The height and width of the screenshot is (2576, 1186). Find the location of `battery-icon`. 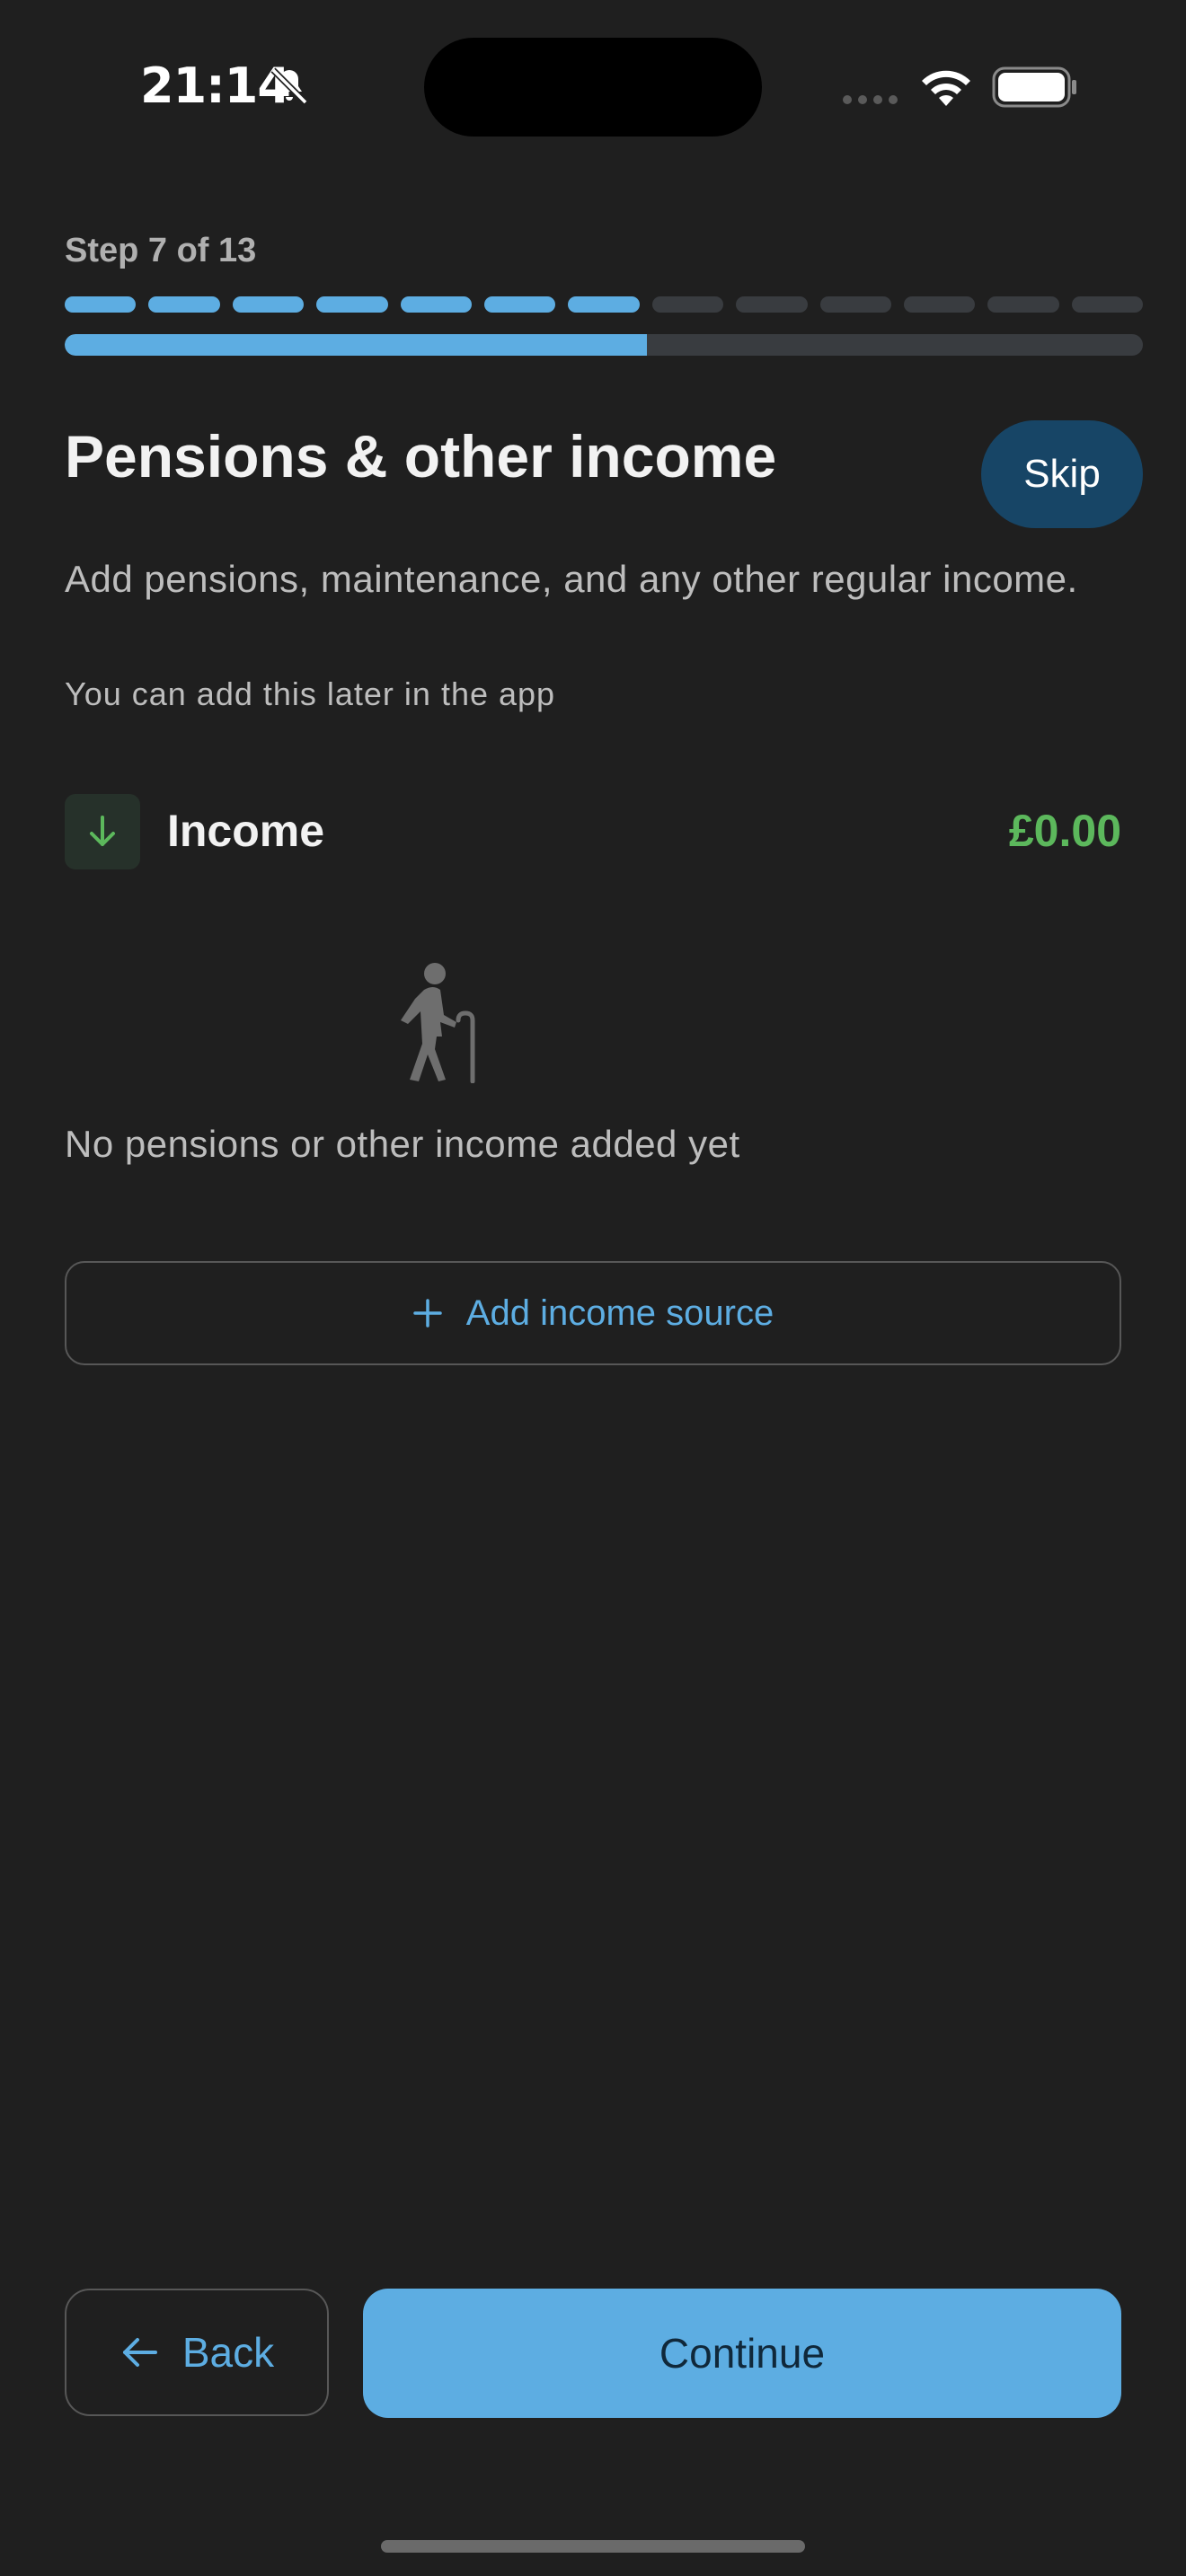

battery-icon is located at coordinates (1034, 87).